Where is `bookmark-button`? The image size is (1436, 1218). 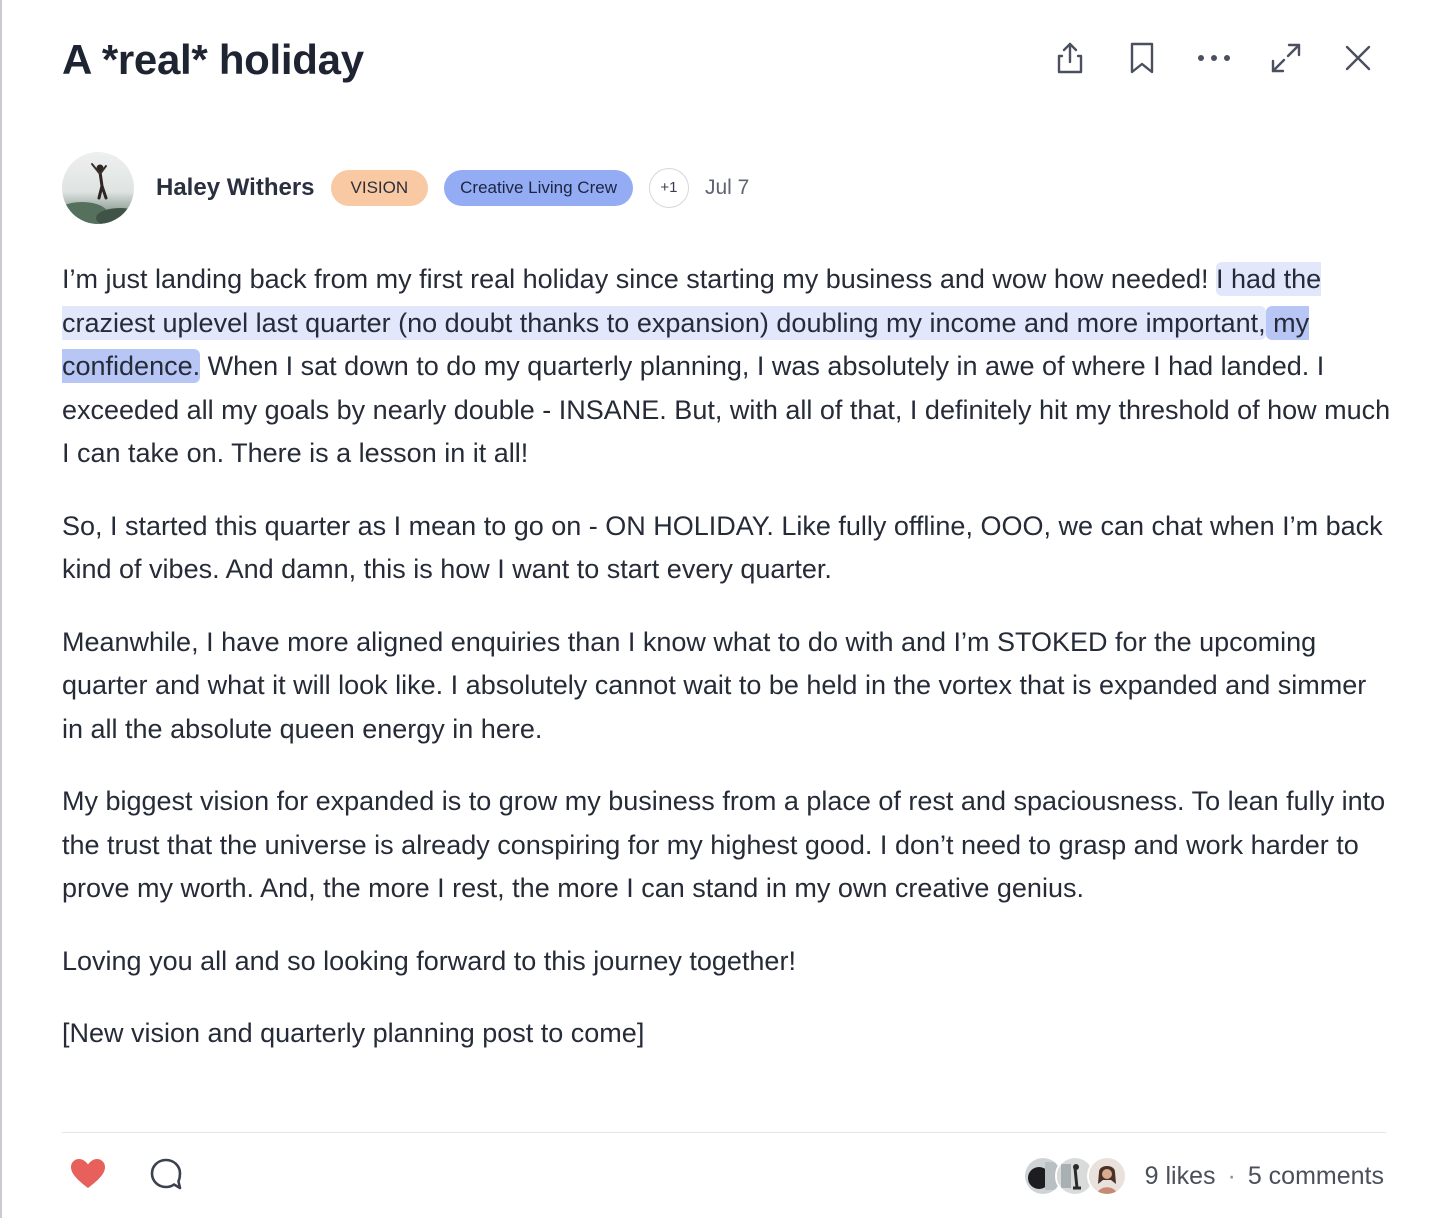 bookmark-button is located at coordinates (1142, 58).